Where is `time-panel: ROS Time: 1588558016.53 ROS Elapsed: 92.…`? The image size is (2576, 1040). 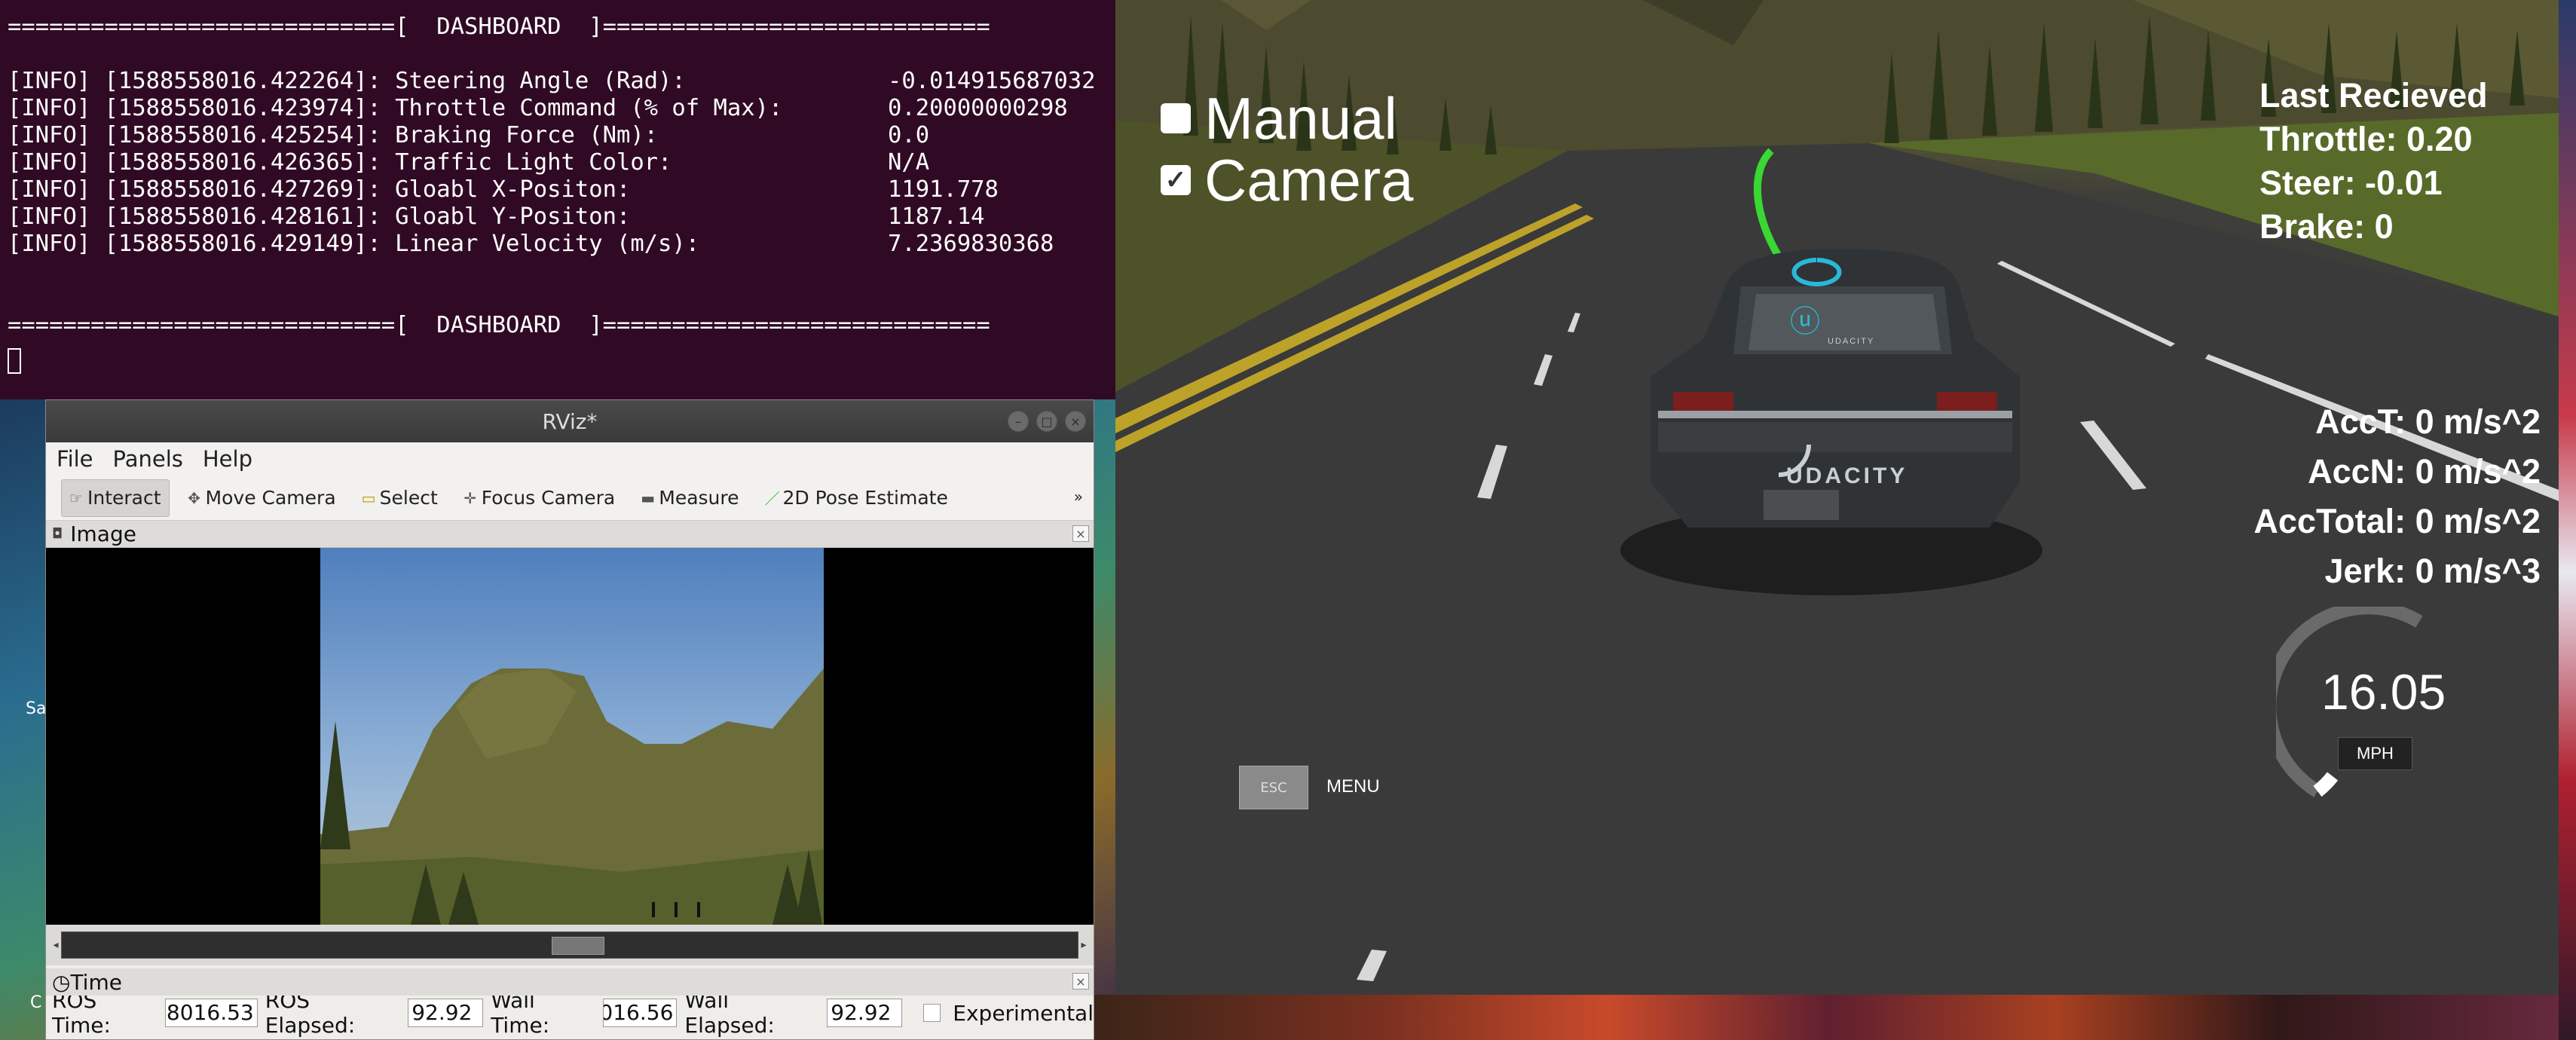 time-panel: ROS Time: 1588558016.53 ROS Elapsed: 92.… is located at coordinates (570, 1013).